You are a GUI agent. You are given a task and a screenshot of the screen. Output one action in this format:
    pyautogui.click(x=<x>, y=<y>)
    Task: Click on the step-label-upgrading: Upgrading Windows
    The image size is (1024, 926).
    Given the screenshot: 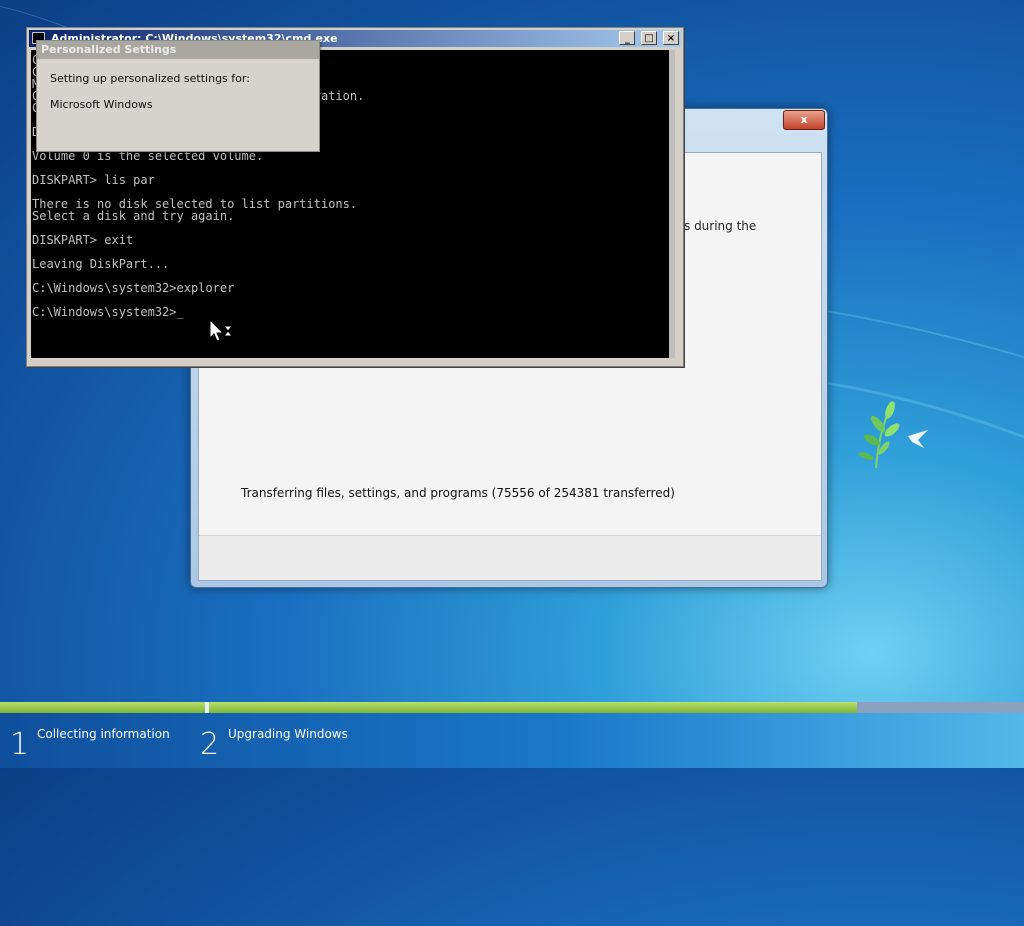 What is the action you would take?
    pyautogui.click(x=288, y=734)
    